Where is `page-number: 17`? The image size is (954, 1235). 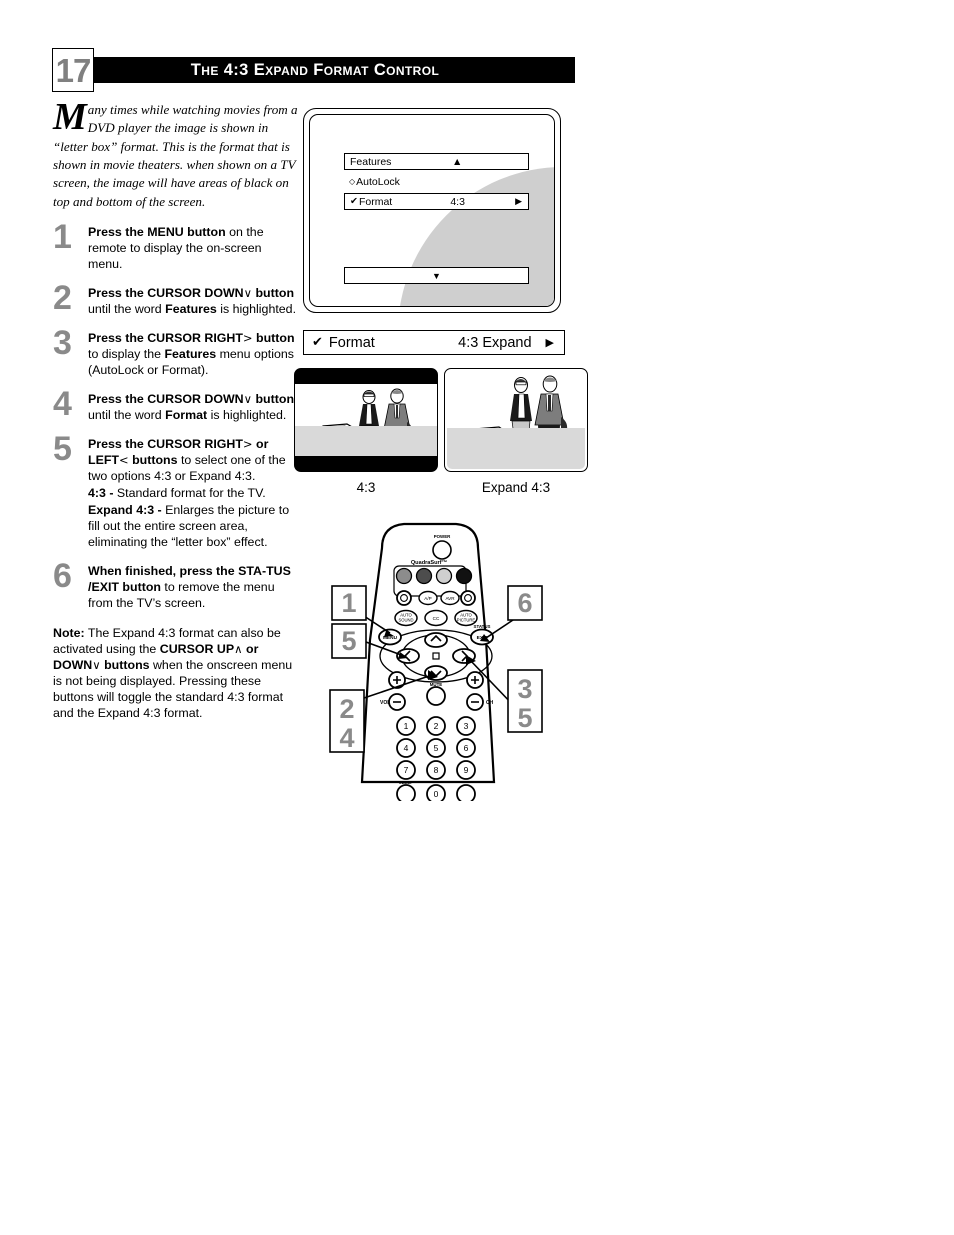 page-number: 17 is located at coordinates (73, 70).